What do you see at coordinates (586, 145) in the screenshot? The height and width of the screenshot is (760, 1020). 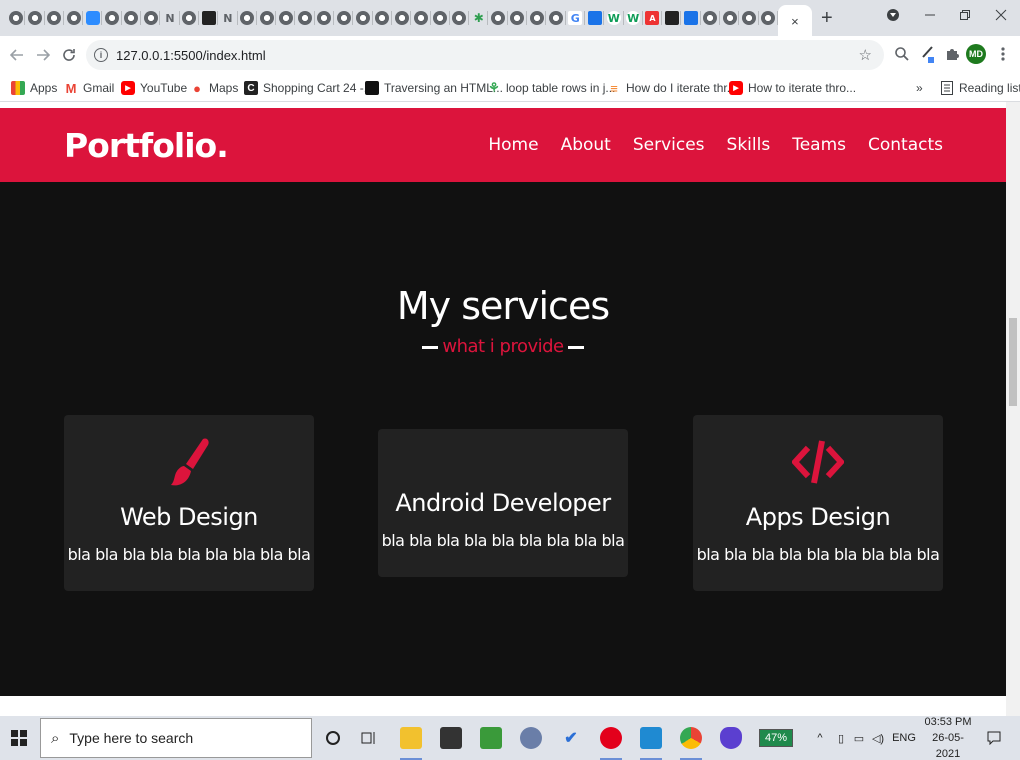 I see `nav-about: About` at bounding box center [586, 145].